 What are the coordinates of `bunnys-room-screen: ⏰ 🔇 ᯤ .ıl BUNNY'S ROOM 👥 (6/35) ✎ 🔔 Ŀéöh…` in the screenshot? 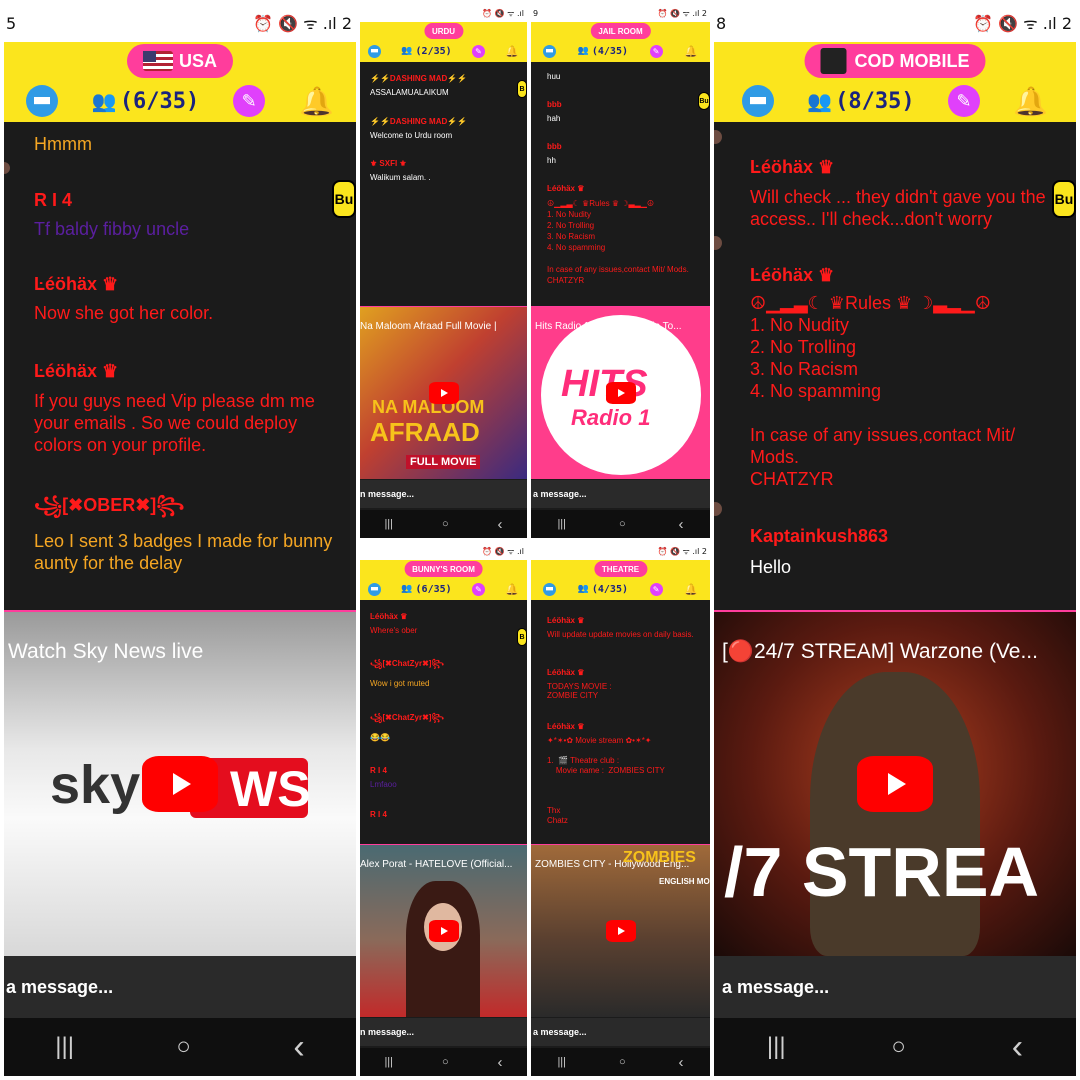 It's located at (443, 809).